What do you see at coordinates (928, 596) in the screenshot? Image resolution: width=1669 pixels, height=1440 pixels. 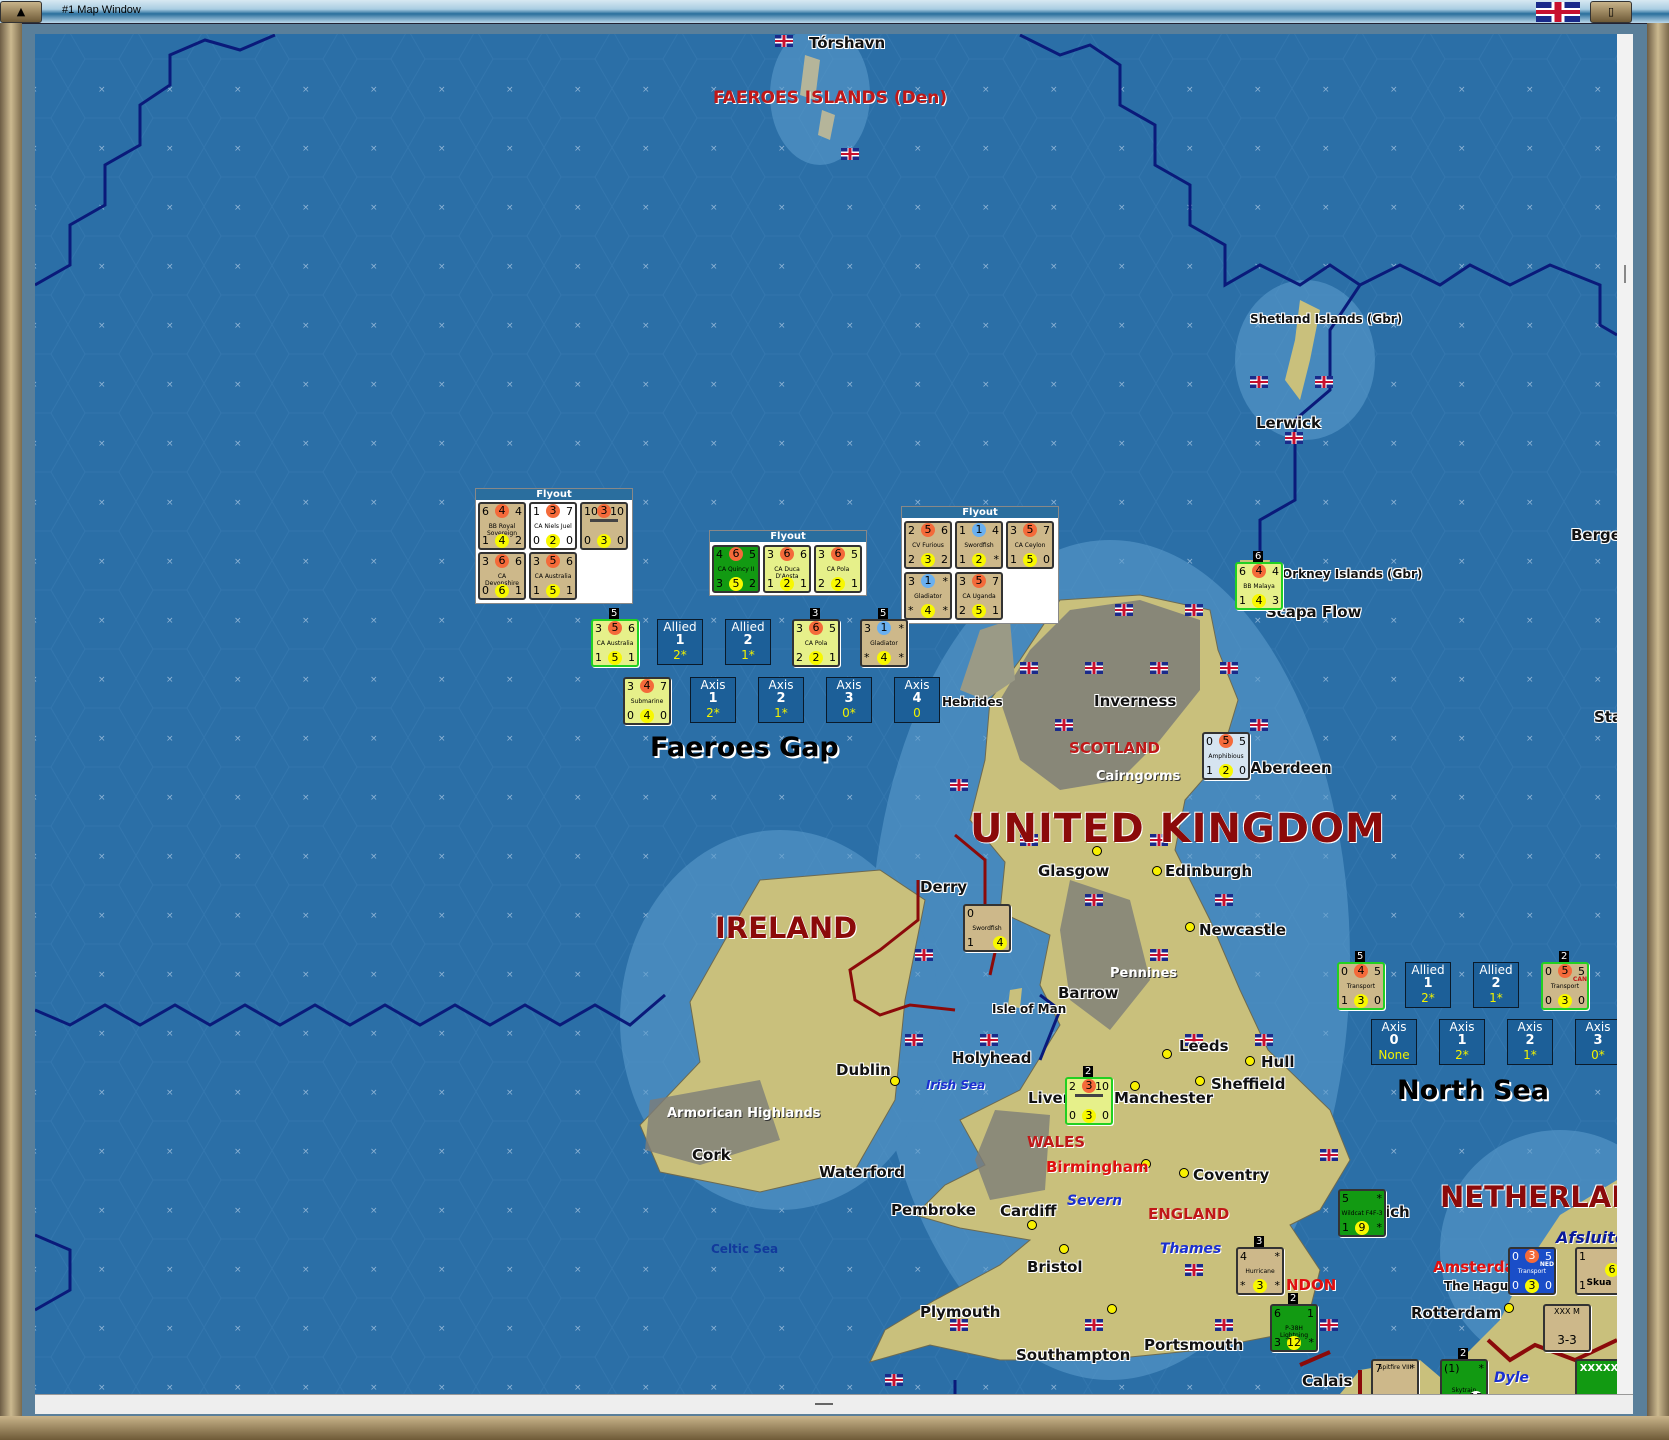 I see `unit-counter: 3 1 * Gladiator * 4 *` at bounding box center [928, 596].